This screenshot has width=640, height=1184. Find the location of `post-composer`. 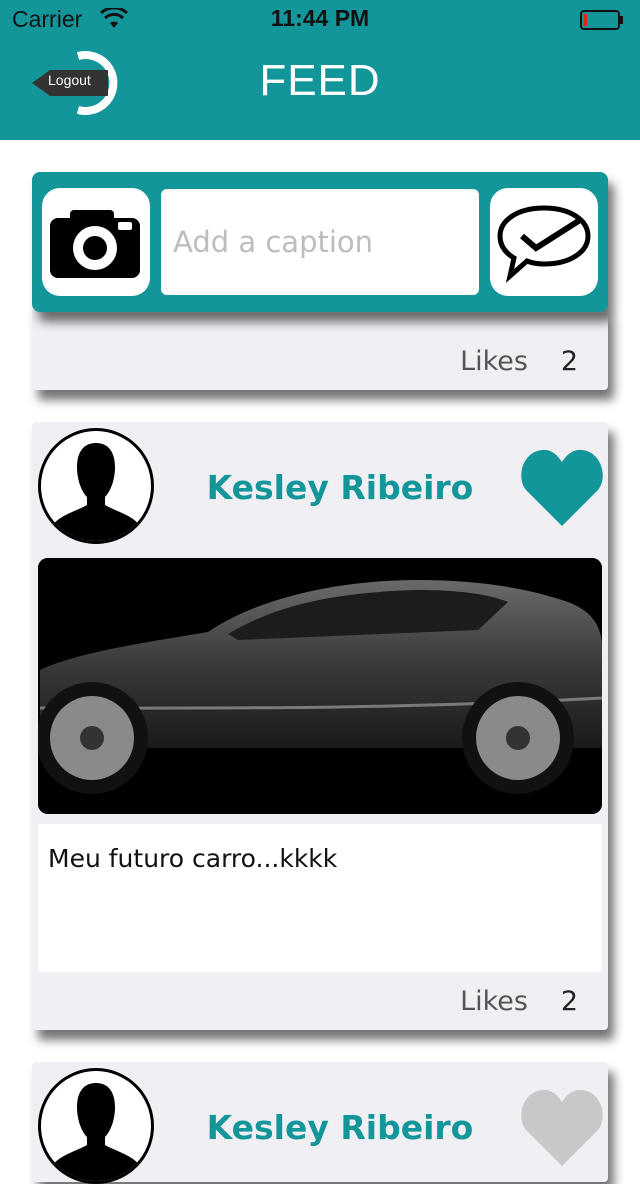

post-composer is located at coordinates (320, 242).